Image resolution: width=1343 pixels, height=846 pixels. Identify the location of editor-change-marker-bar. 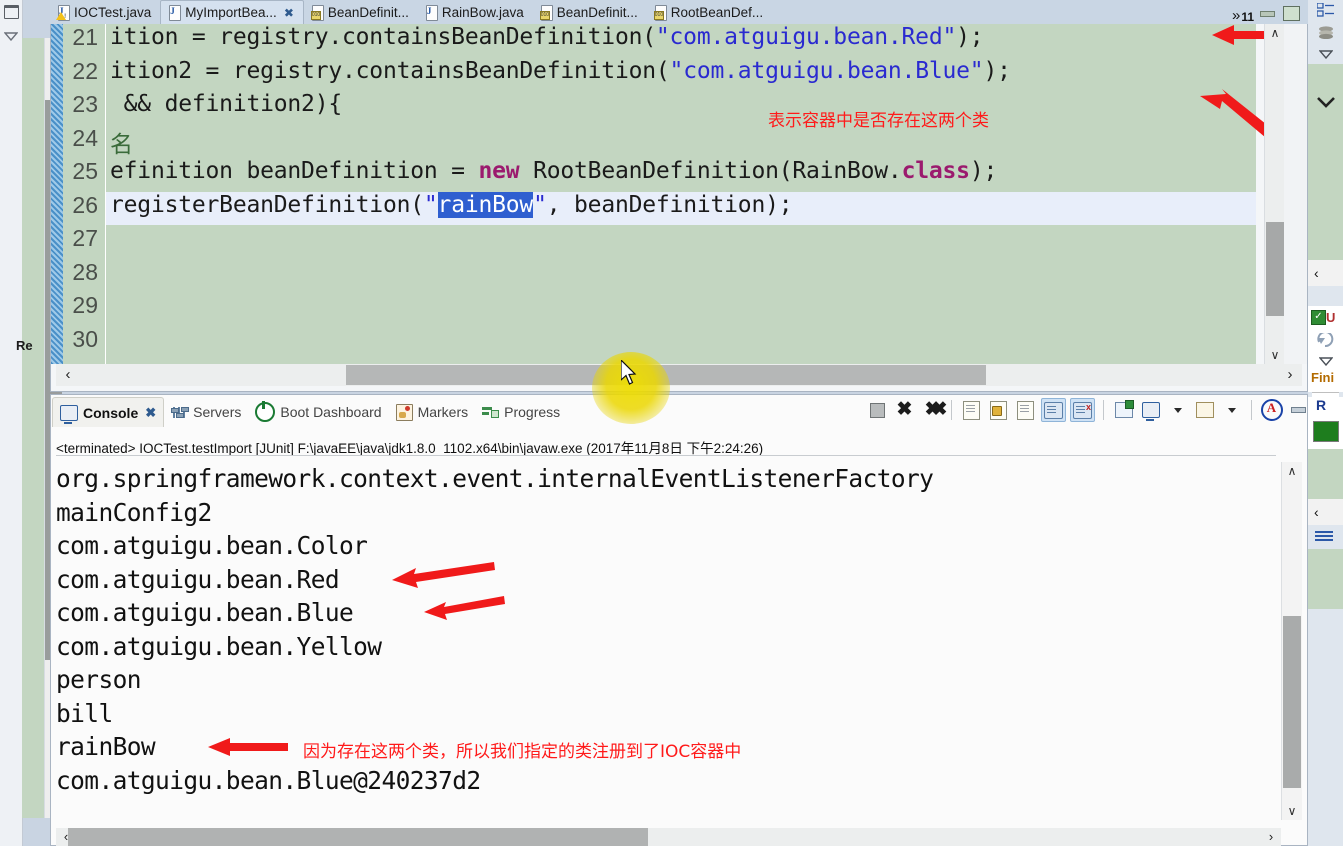
(57, 194).